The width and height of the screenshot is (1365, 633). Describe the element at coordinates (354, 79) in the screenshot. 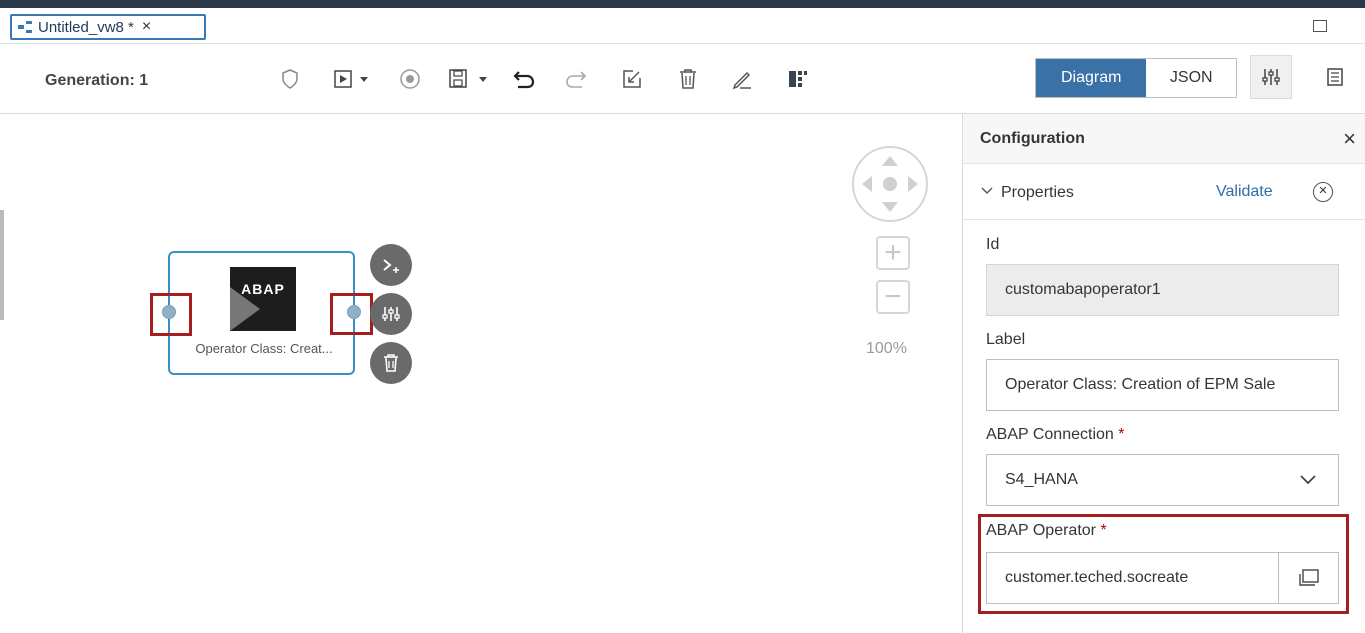

I see `run-icon` at that location.